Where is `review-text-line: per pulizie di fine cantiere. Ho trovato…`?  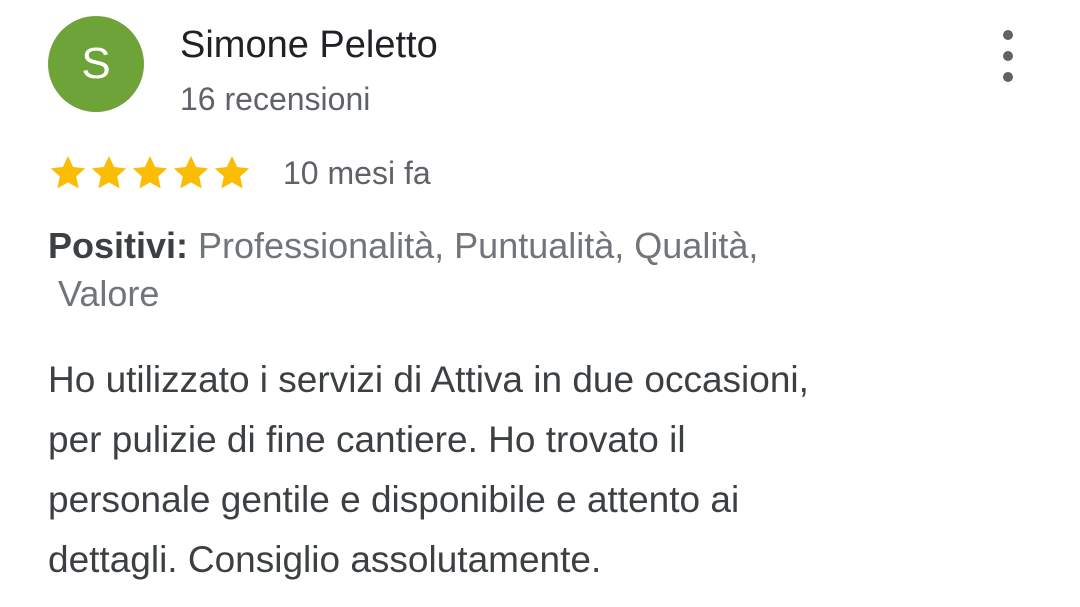 review-text-line: per pulizie di fine cantiere. Ho trovato… is located at coordinates (367, 439).